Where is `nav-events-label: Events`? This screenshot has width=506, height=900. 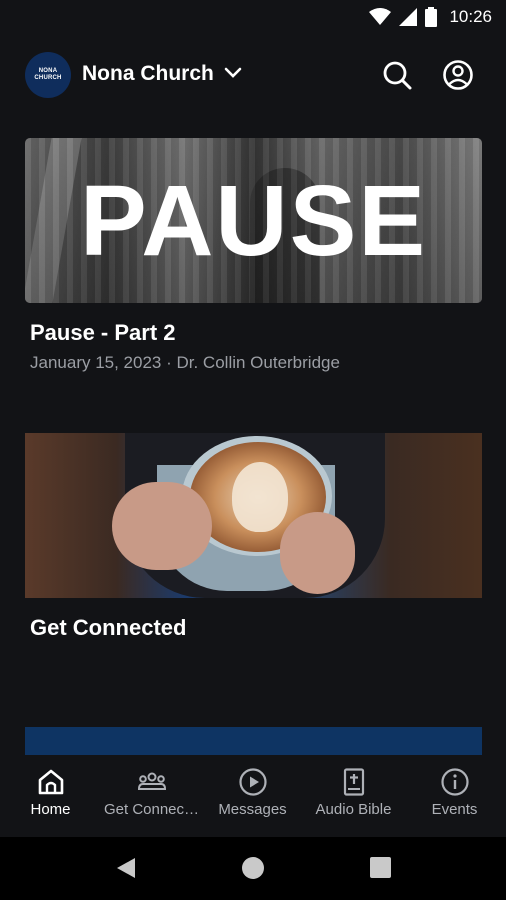 nav-events-label: Events is located at coordinates (454, 809).